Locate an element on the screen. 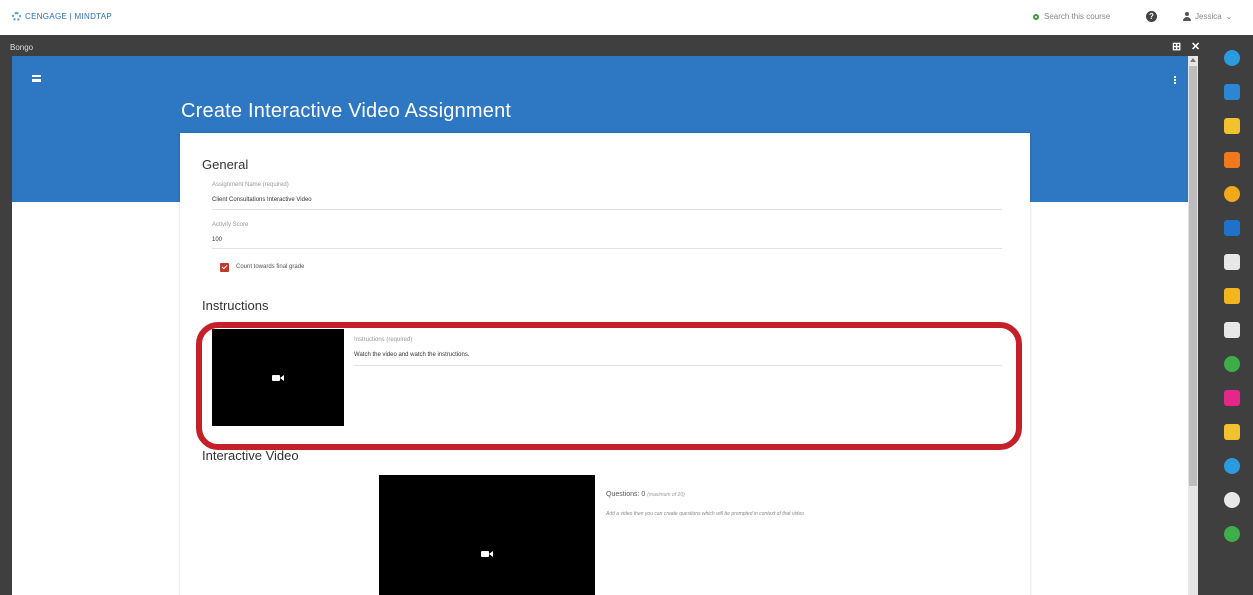 The width and height of the screenshot is (1253, 595). questions-label: Questions: 0 is located at coordinates (626, 494).